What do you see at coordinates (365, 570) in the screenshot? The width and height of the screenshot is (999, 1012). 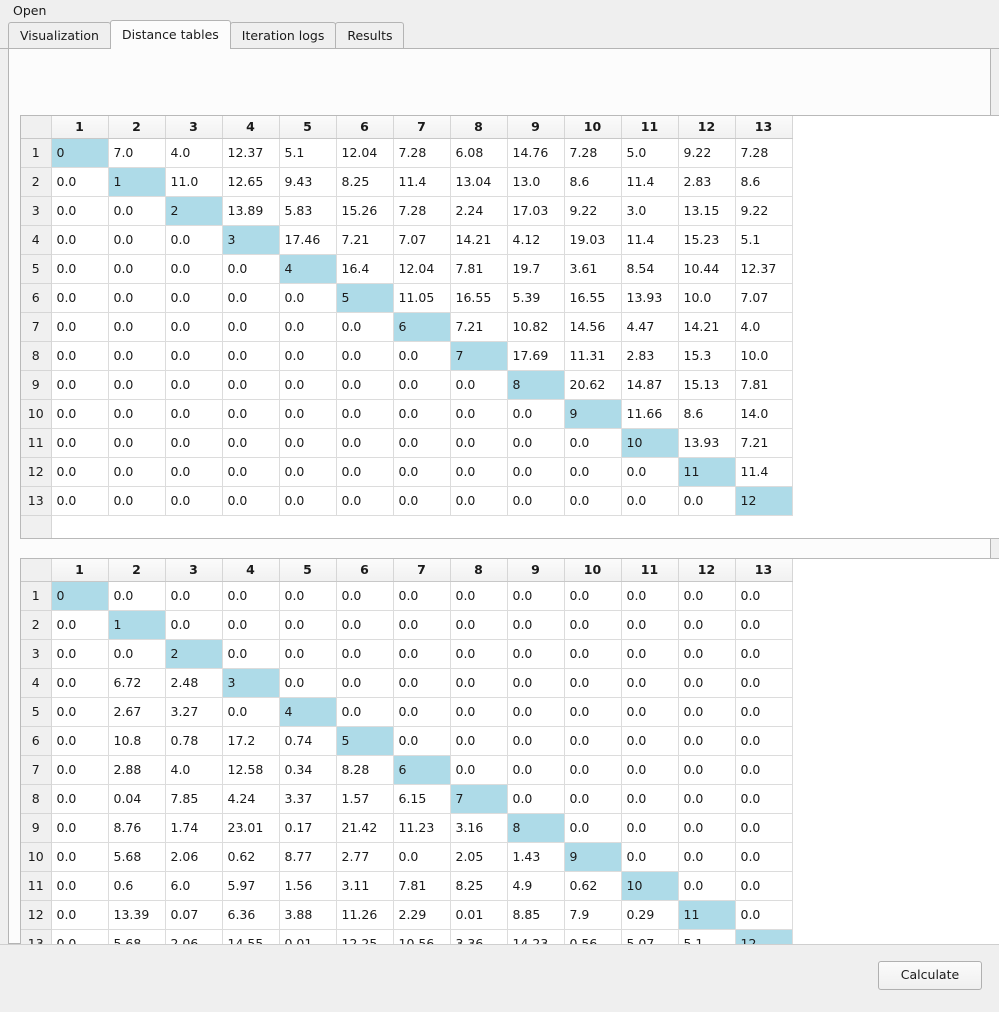 I see `column-header-6: 6` at bounding box center [365, 570].